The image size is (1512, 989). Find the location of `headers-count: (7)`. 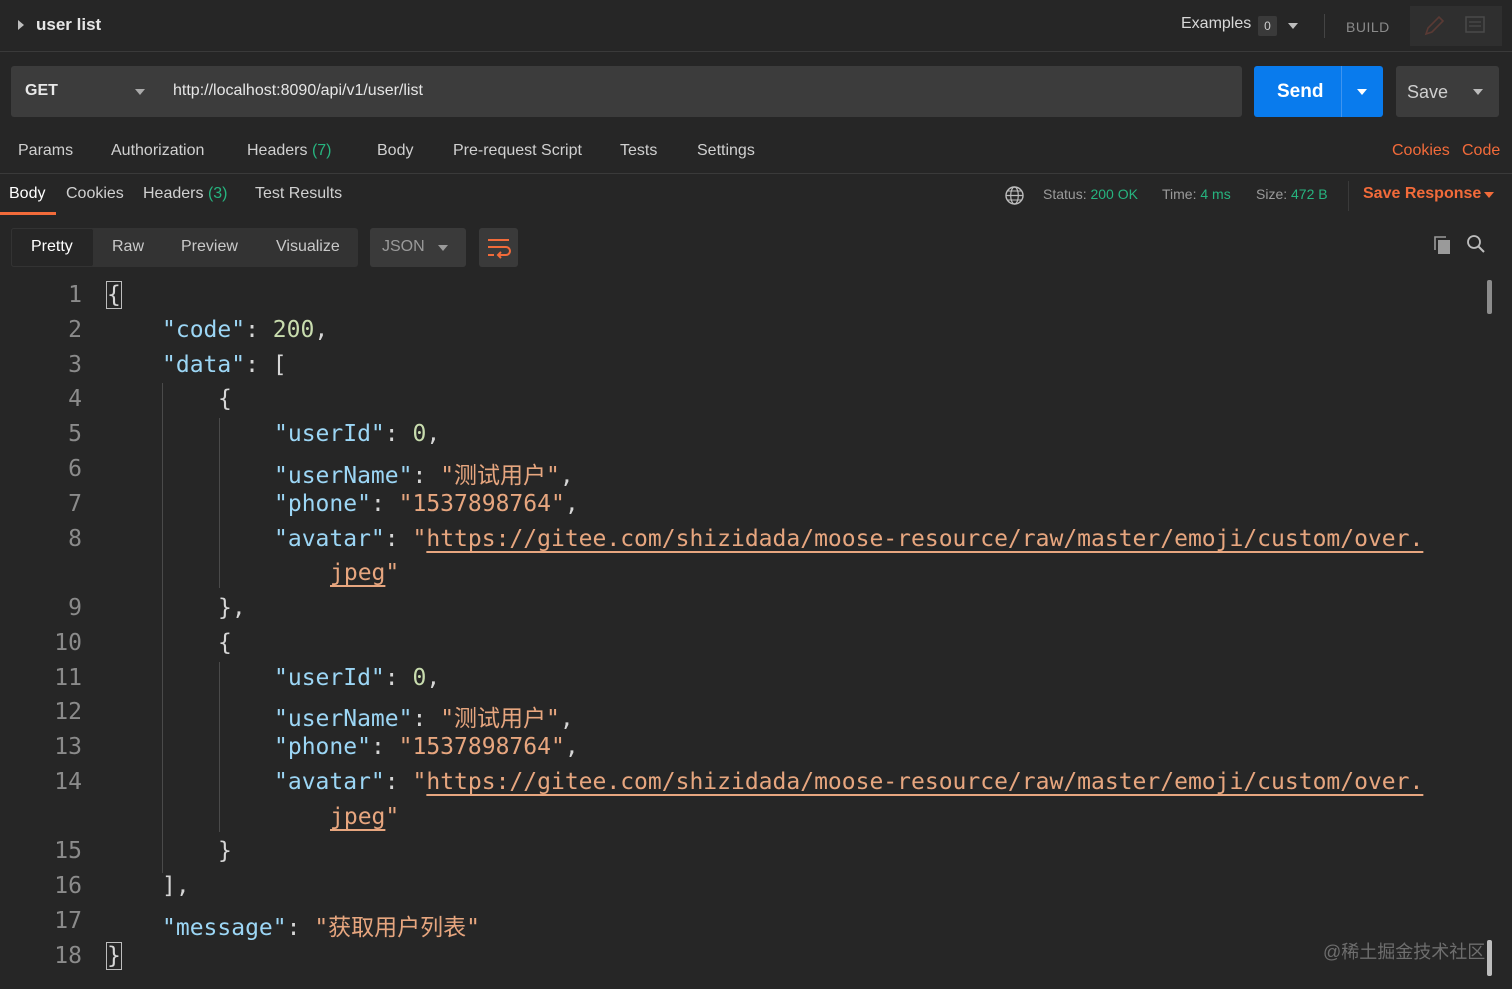

headers-count: (7) is located at coordinates (321, 150).